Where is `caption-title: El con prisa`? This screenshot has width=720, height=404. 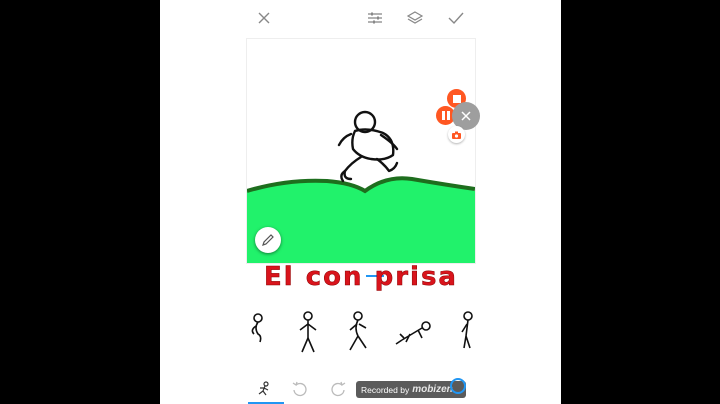
caption-title: El con prisa is located at coordinates (361, 277).